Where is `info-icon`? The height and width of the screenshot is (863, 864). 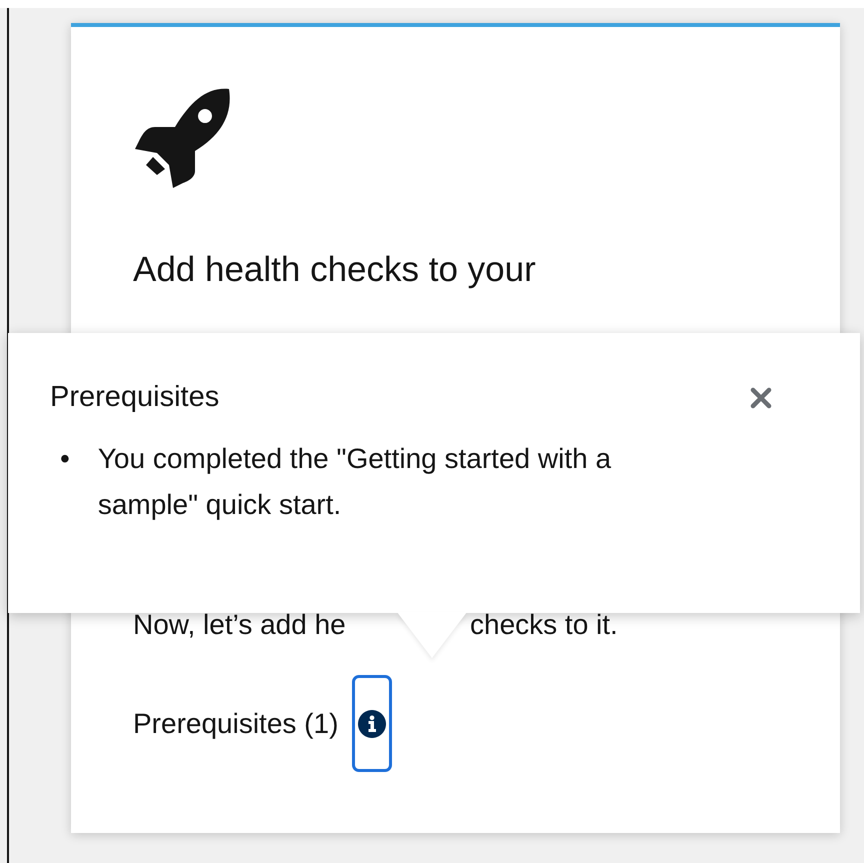 info-icon is located at coordinates (372, 724).